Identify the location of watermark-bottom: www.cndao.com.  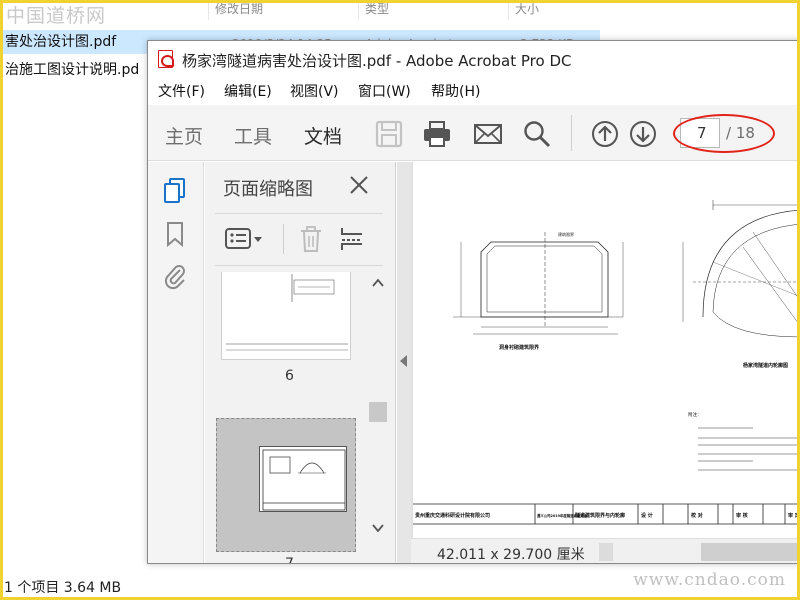
(709, 580).